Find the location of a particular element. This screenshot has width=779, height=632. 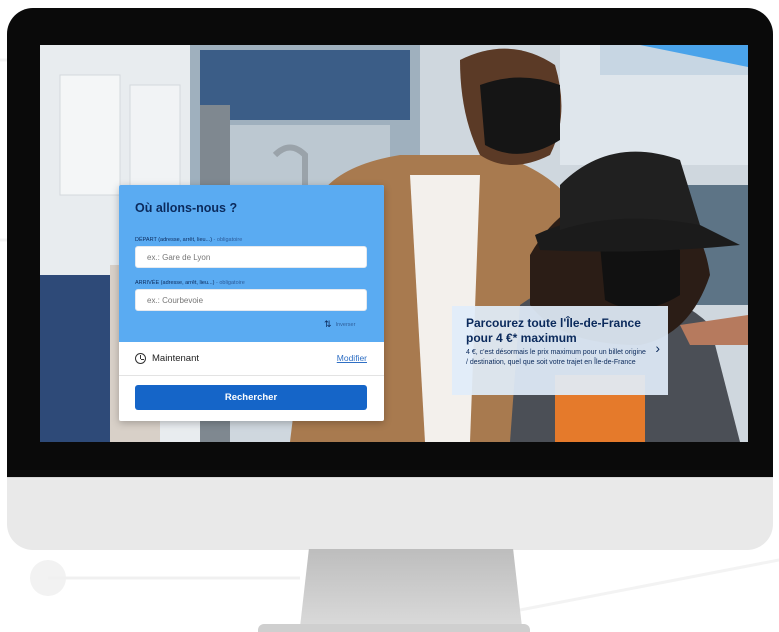

arrival-required-text: - obligatoire is located at coordinates (229, 283).